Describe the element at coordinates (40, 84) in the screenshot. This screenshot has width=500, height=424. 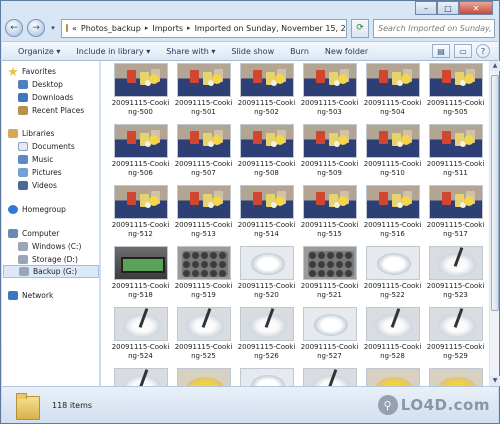
I see `nav-desktop: Desktop` at that location.